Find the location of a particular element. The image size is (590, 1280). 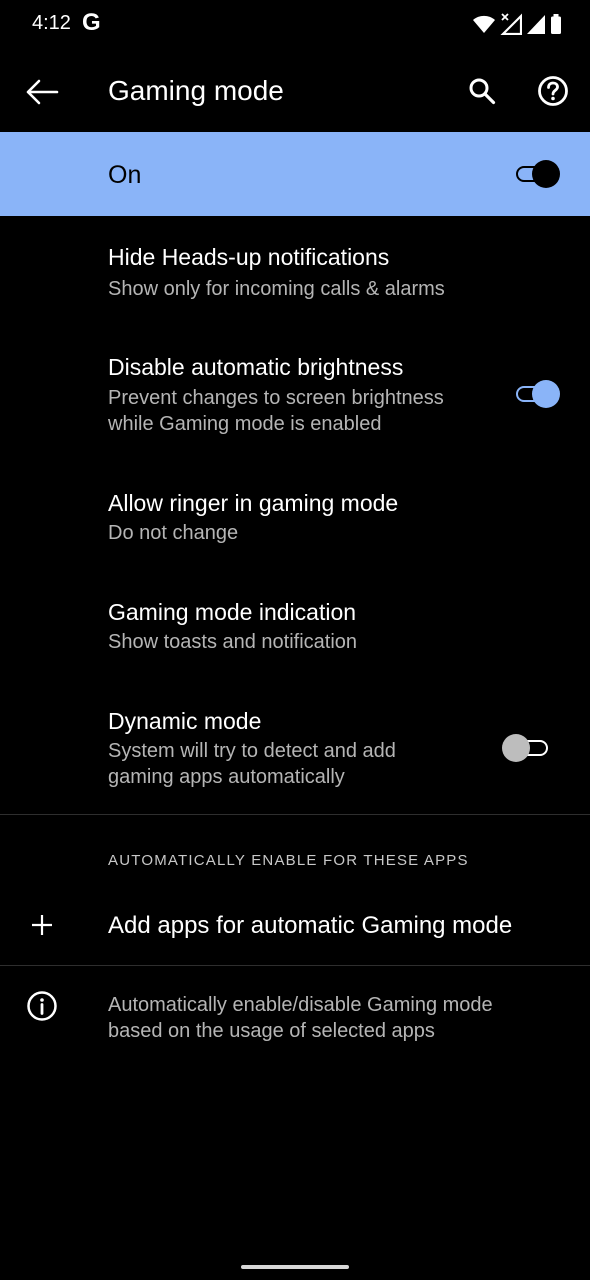

plus-icon is located at coordinates (42, 925).